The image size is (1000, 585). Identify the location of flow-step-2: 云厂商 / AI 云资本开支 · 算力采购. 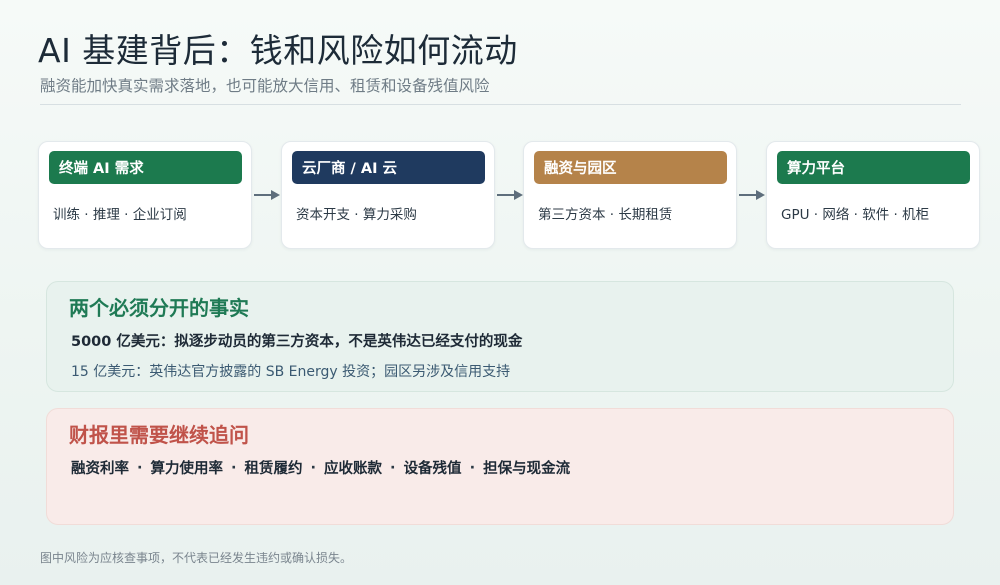
(388, 195).